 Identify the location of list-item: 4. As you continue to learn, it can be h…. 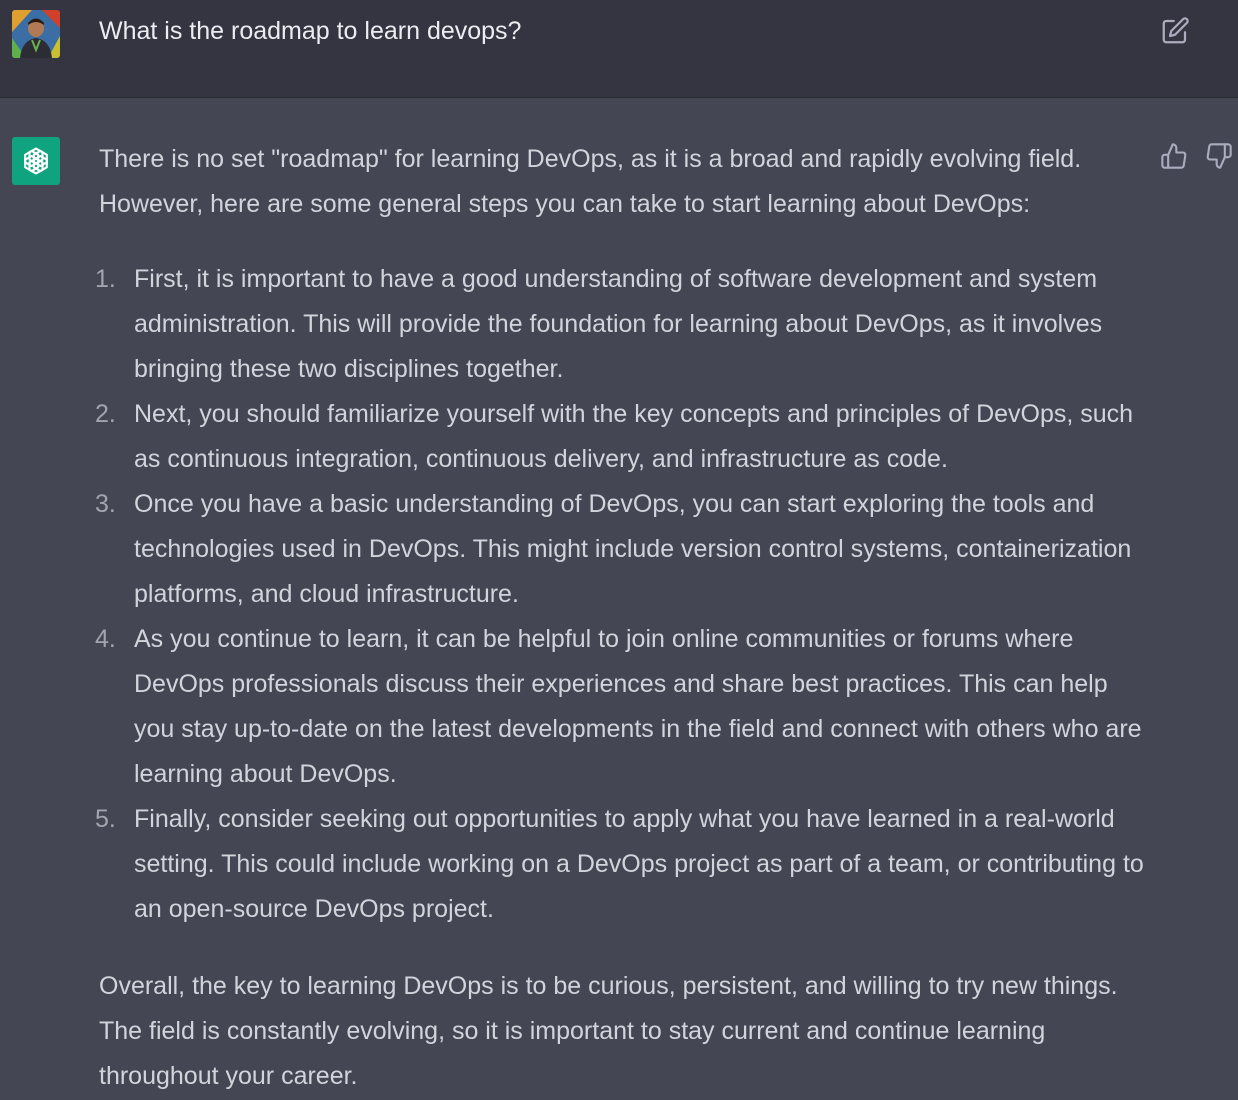
(619, 707).